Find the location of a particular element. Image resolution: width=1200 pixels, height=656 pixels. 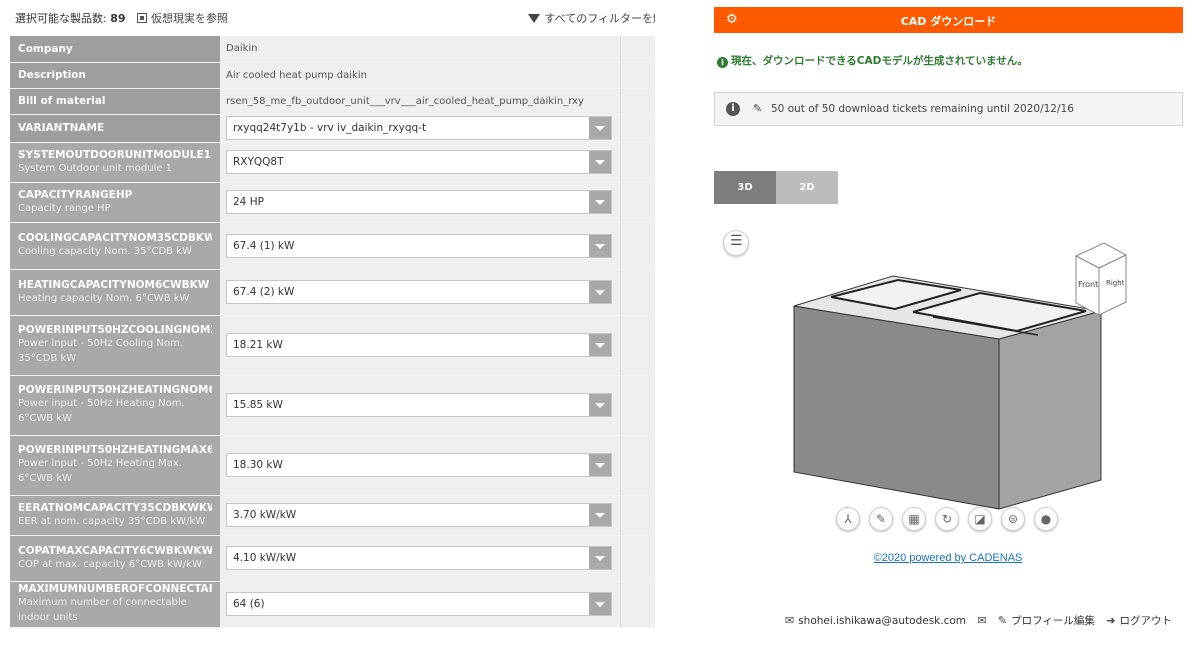

property-select: RXYQQ8T is located at coordinates (419, 162).